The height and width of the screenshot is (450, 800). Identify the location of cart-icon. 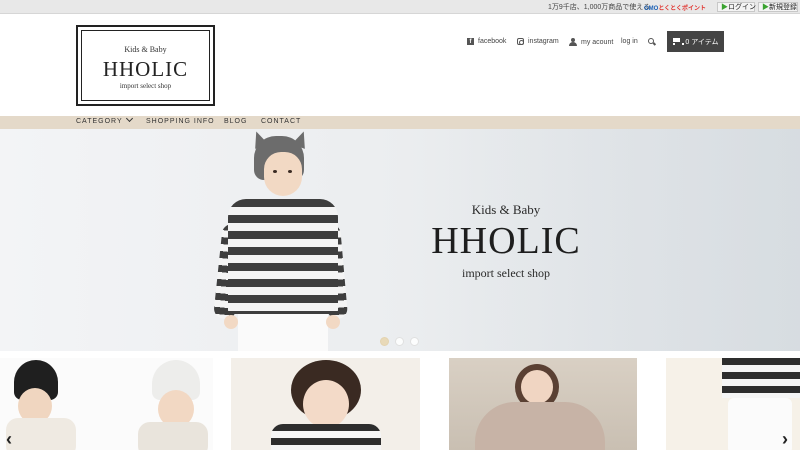
(678, 41).